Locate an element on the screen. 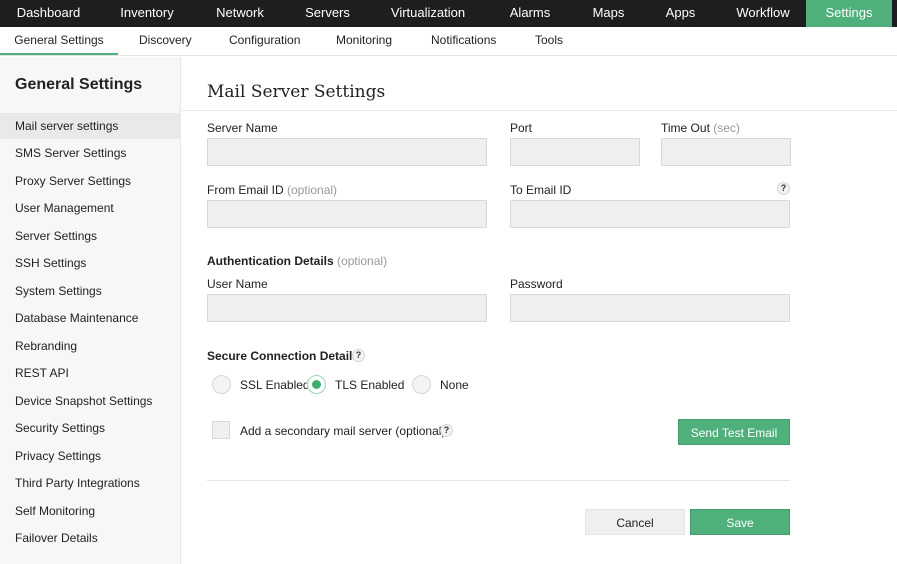 The image size is (897, 564). tab-tools: Tools is located at coordinates (549, 41).